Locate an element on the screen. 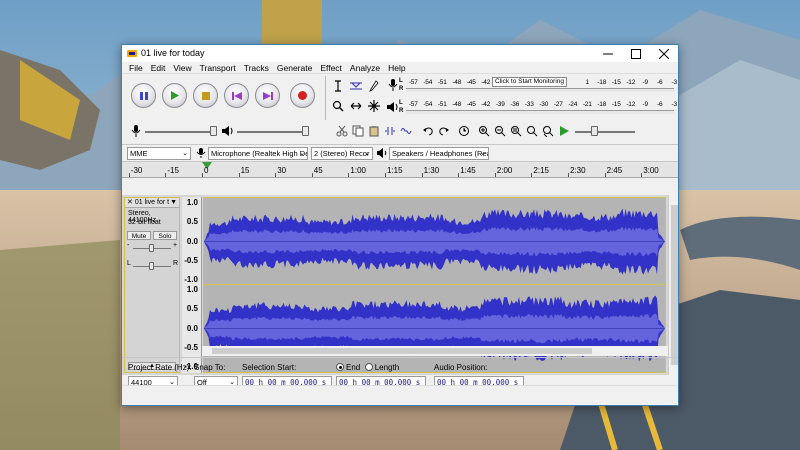 The width and height of the screenshot is (800, 450). play-at-speed-button is located at coordinates (564, 131).